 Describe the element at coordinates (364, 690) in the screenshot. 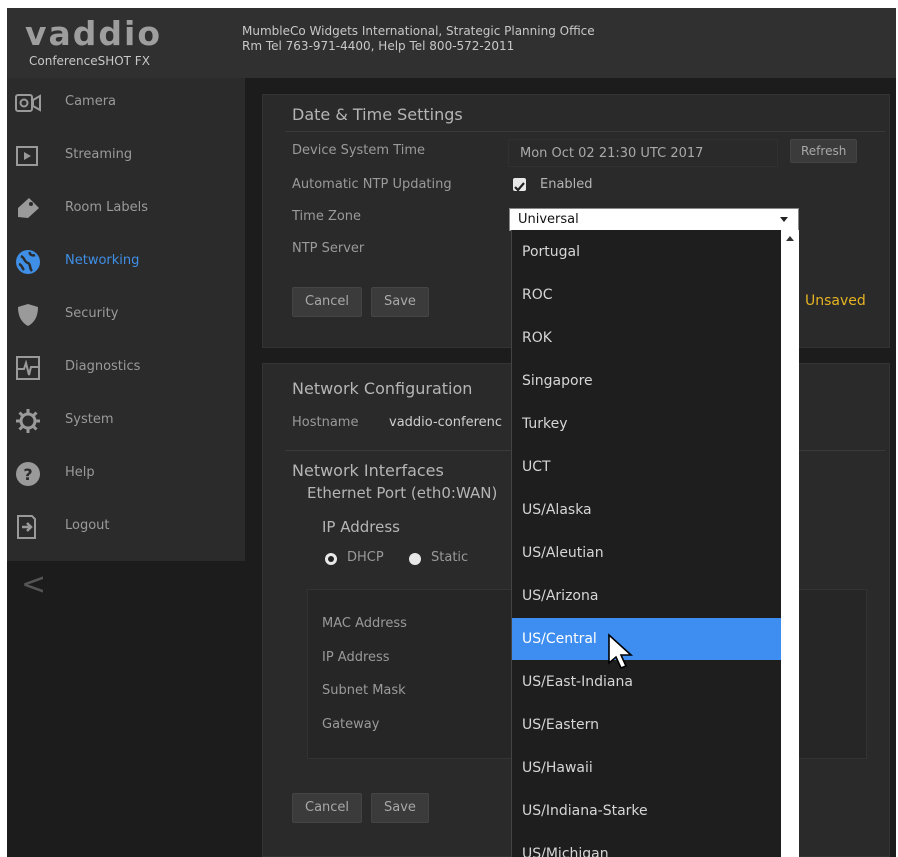

I see `subnet-label: Subnet Mask` at that location.